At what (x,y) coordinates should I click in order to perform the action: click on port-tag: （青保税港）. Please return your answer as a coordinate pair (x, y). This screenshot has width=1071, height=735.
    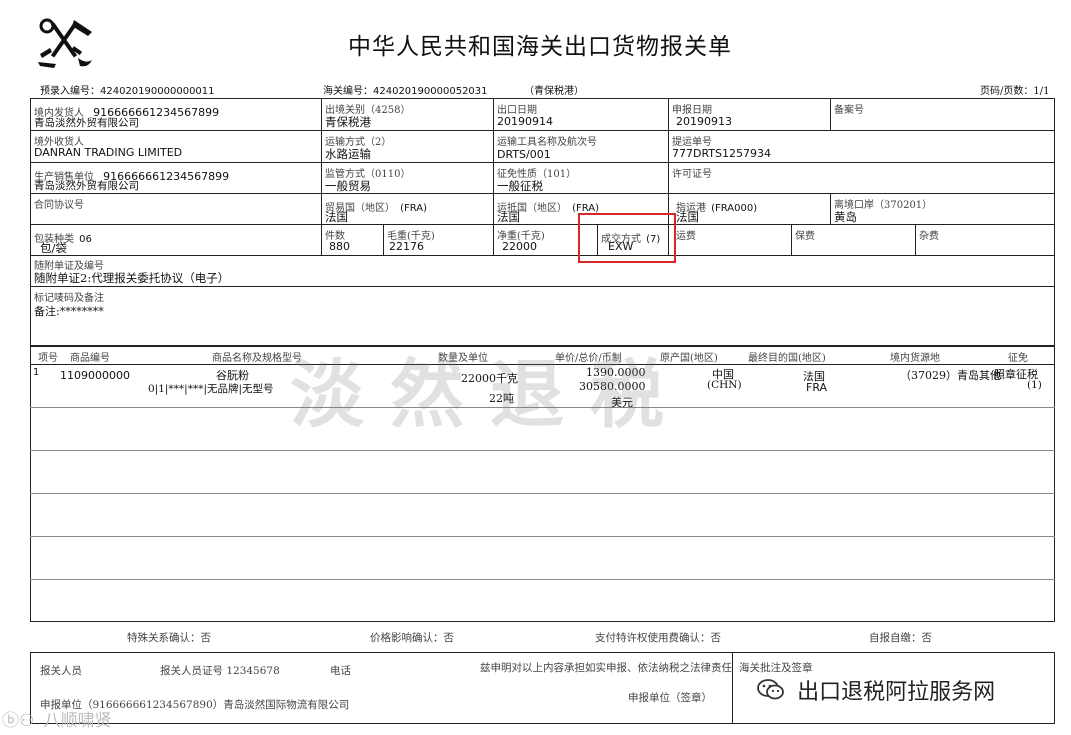
    Looking at the image, I should click on (554, 91).